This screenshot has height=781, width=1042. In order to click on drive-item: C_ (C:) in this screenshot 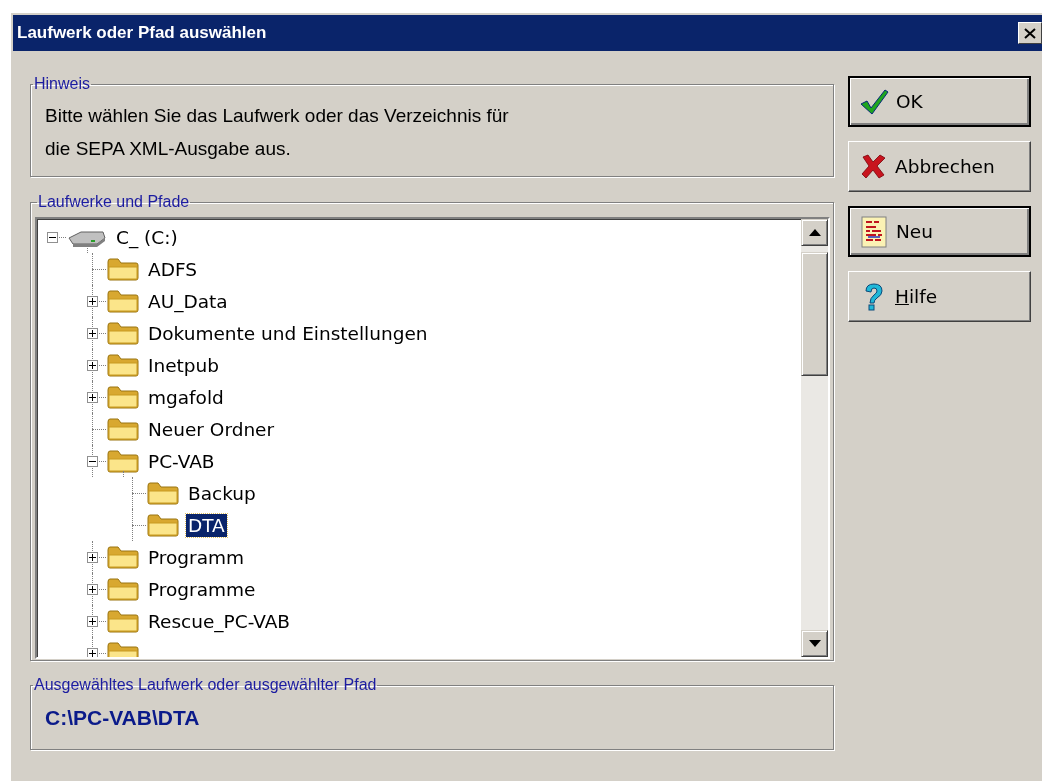, I will do `click(147, 237)`.